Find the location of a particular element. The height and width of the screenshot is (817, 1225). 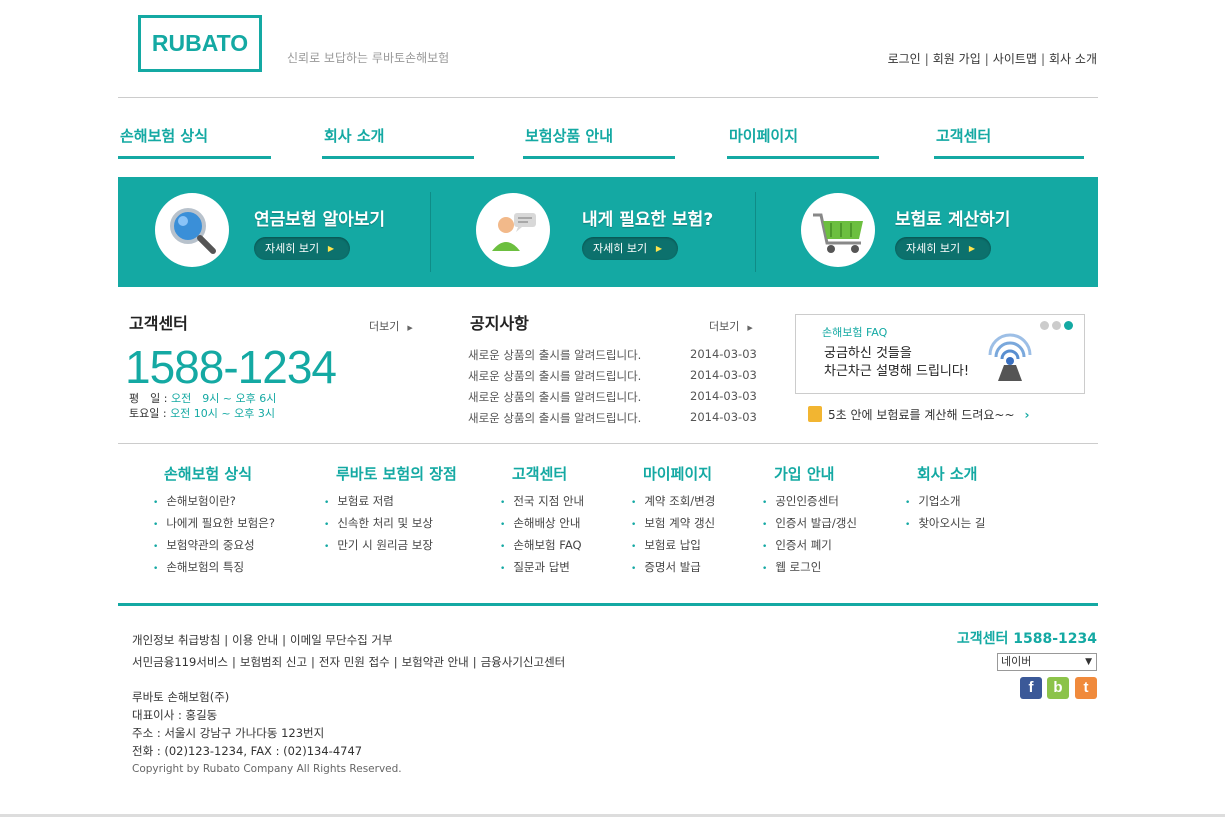

sitemap-link: • 증명서 발급 is located at coordinates (673, 567).